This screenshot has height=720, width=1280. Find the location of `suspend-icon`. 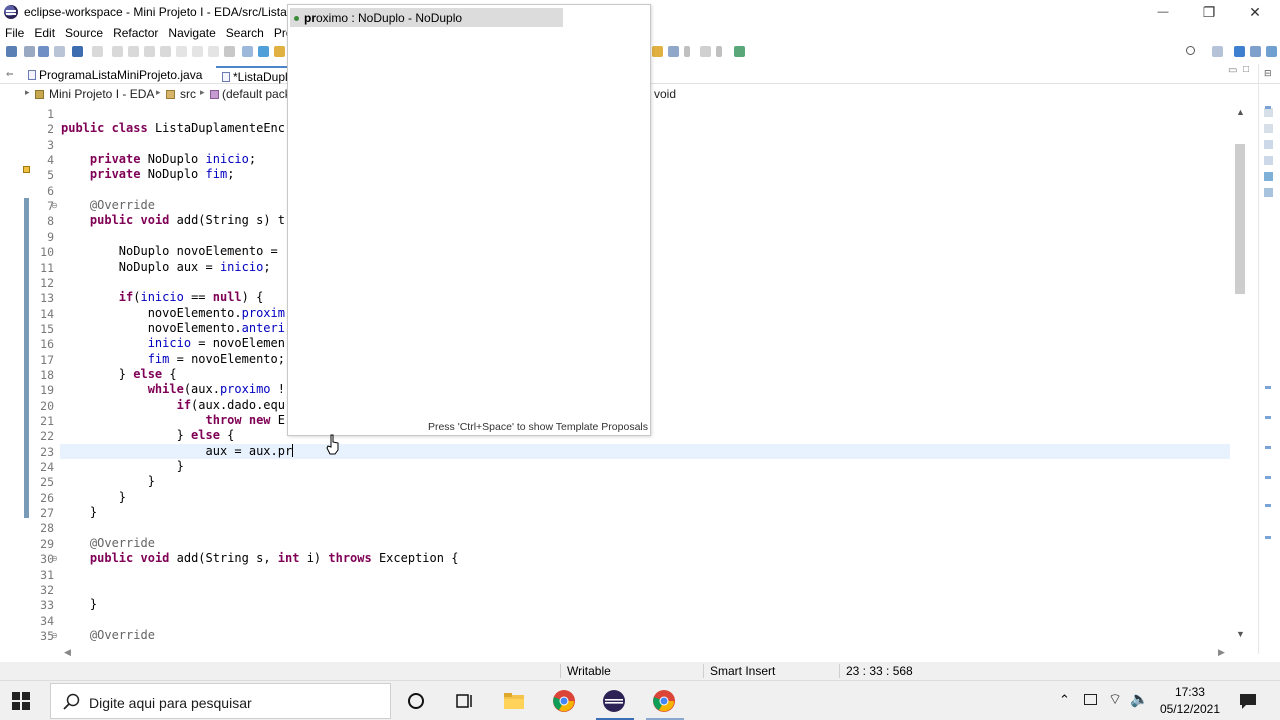

suspend-icon is located at coordinates (133, 51).